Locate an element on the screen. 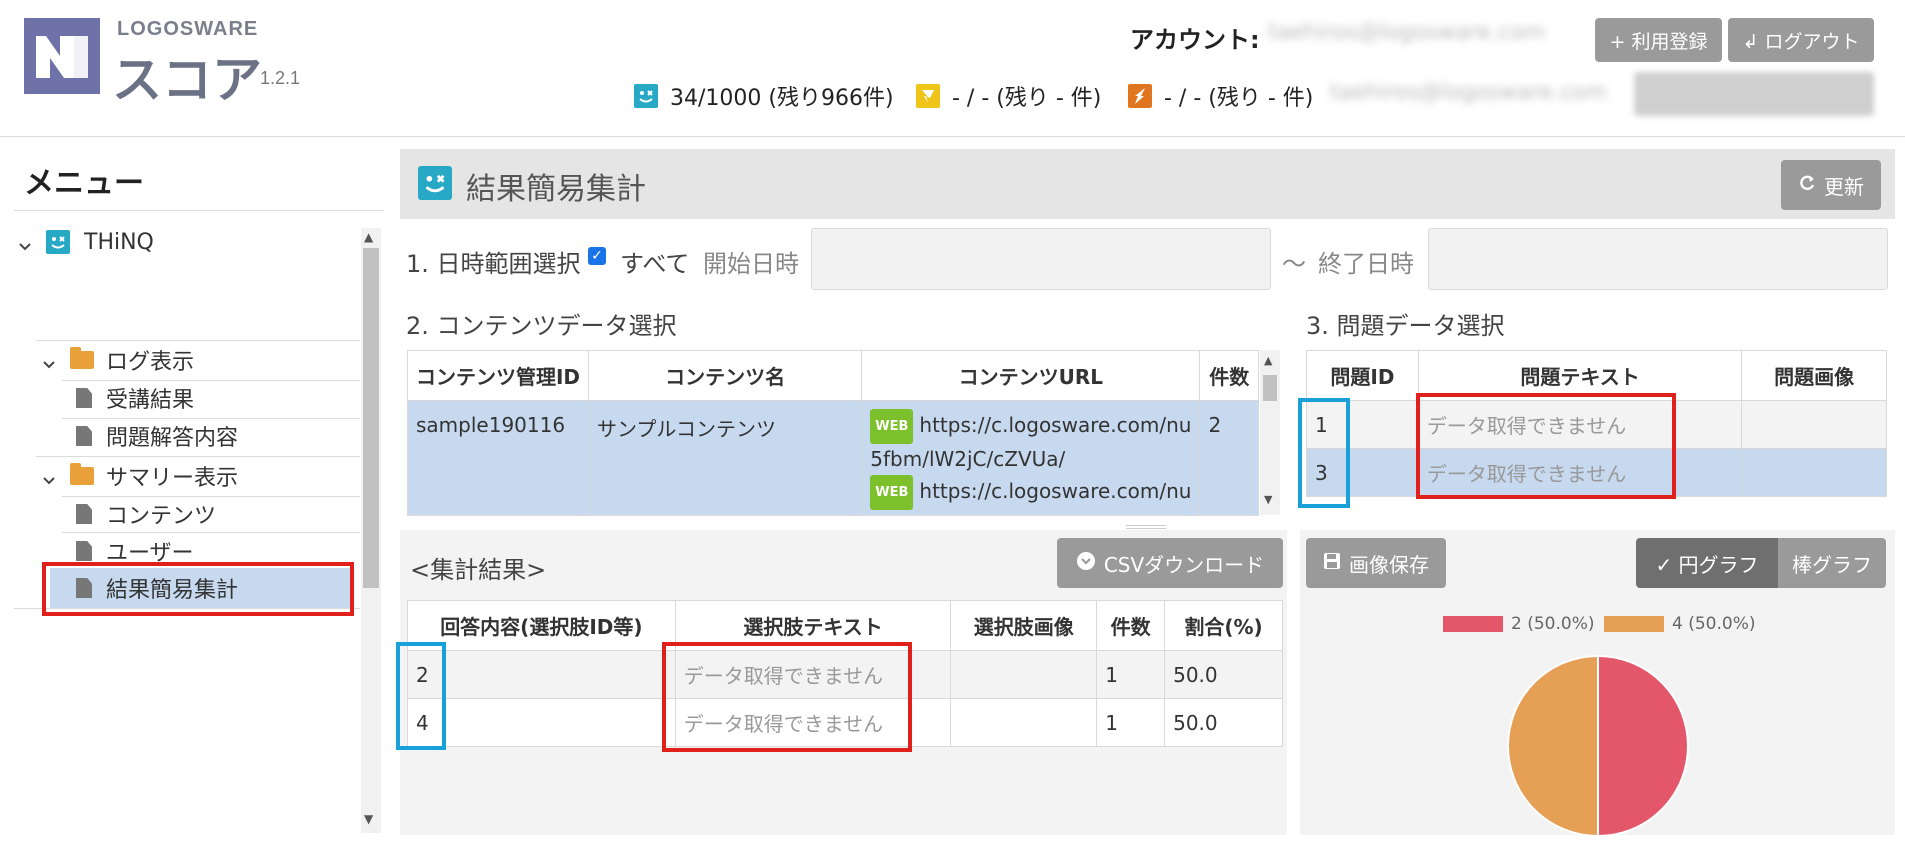 The width and height of the screenshot is (1905, 845). product-name: スコア is located at coordinates (187, 80).